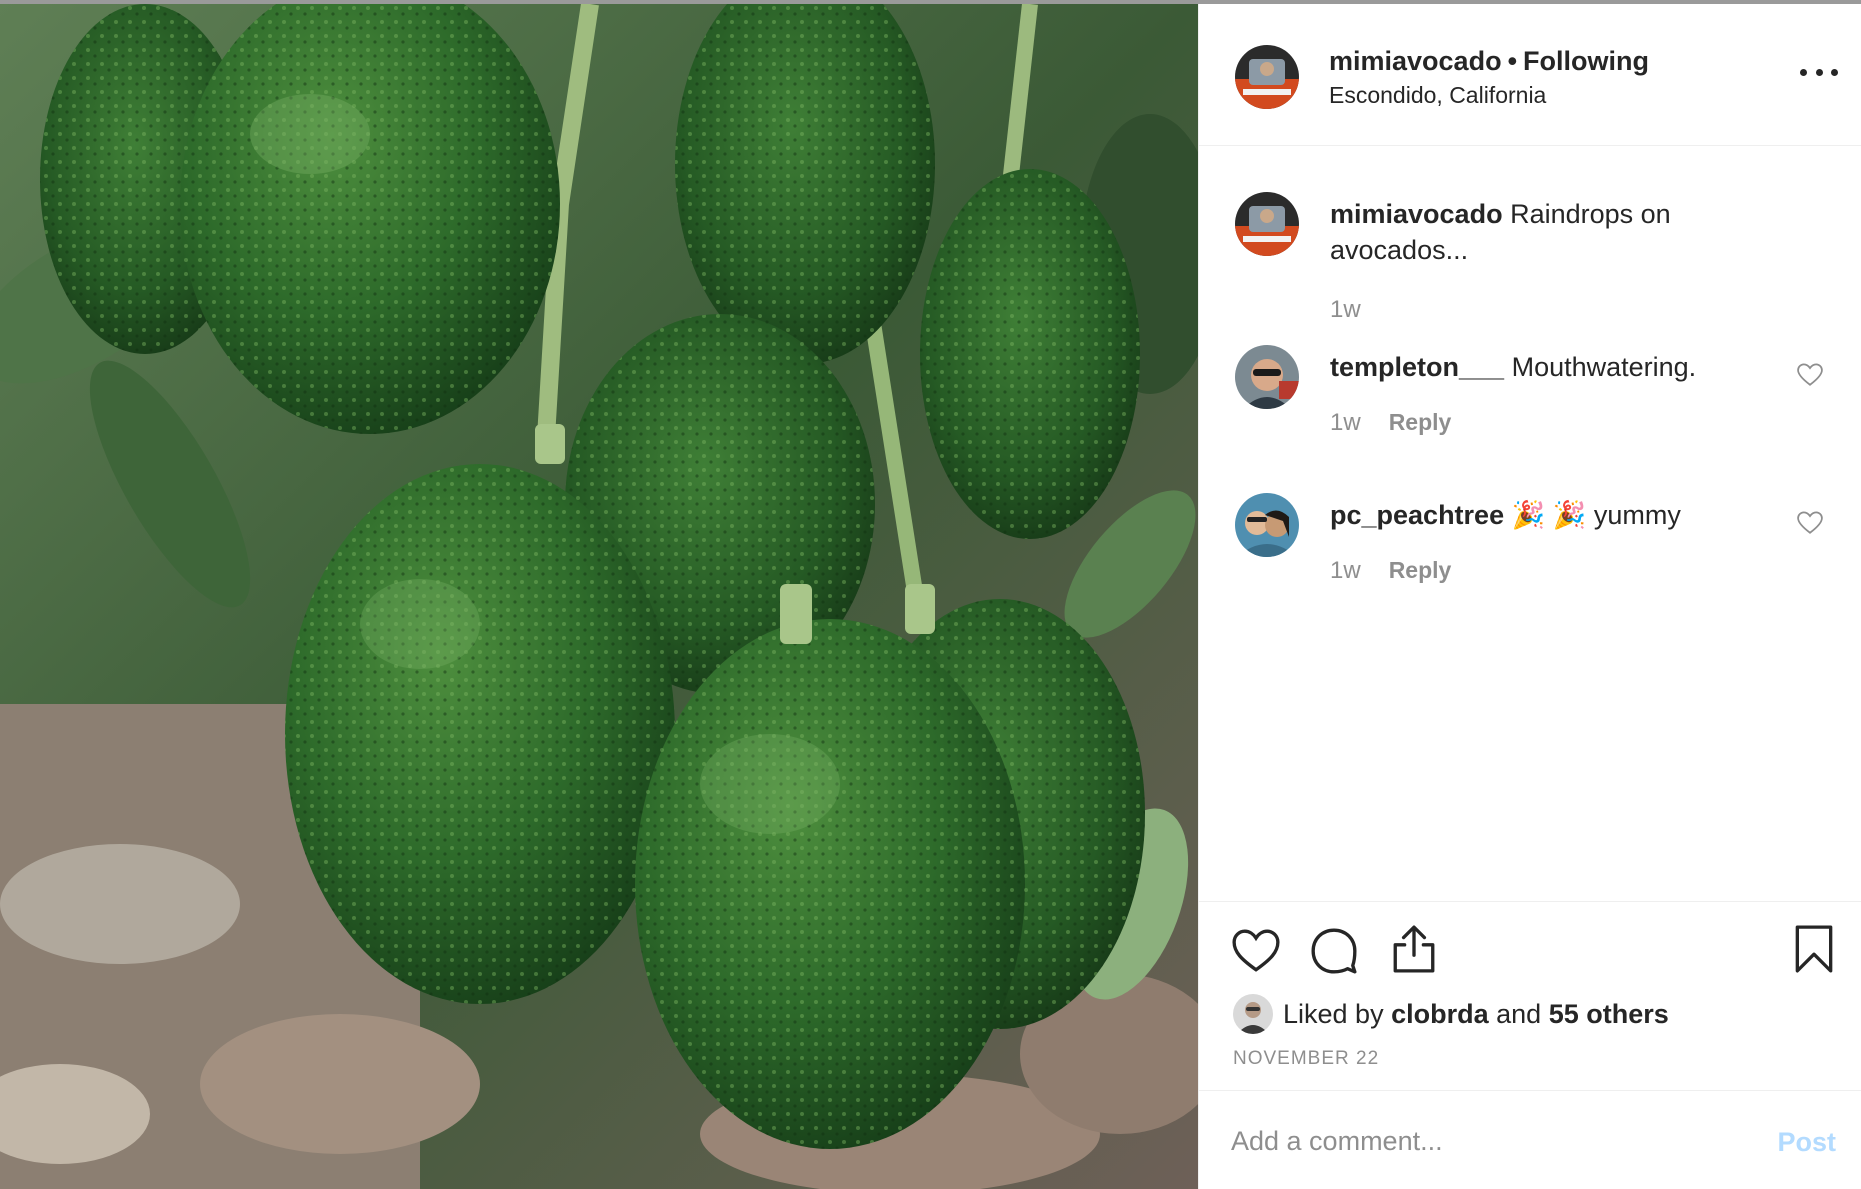 The height and width of the screenshot is (1189, 1861). I want to click on following-button: Following, so click(1586, 61).